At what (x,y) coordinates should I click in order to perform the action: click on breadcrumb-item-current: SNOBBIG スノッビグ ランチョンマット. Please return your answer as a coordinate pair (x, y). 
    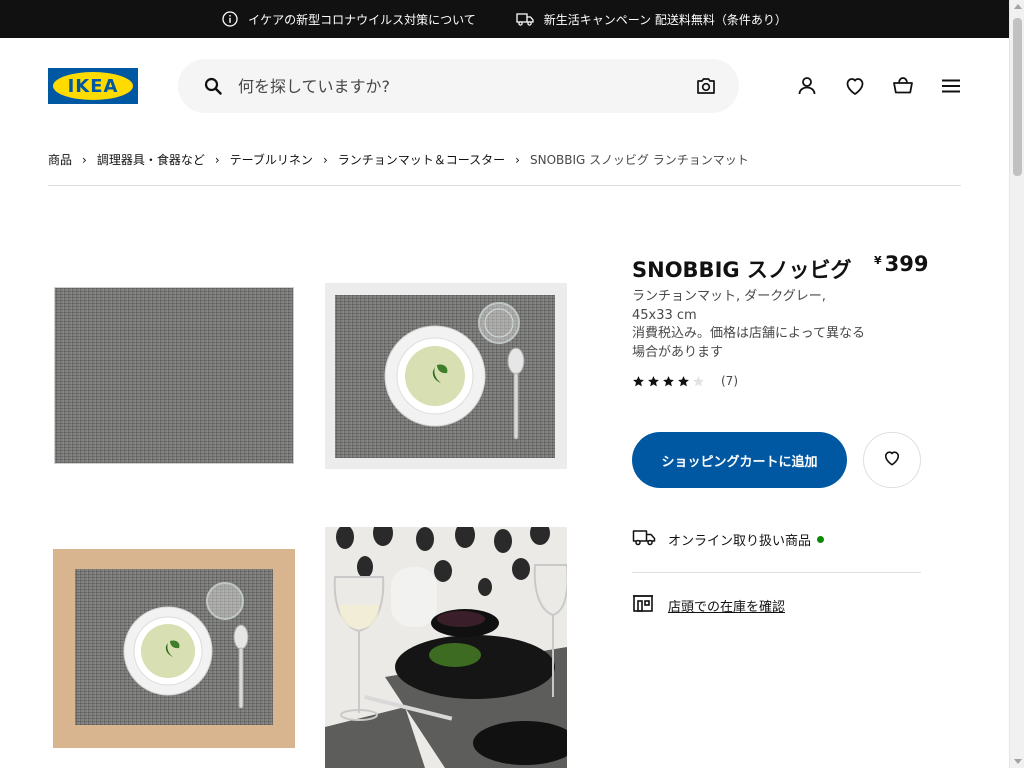
    Looking at the image, I should click on (639, 160).